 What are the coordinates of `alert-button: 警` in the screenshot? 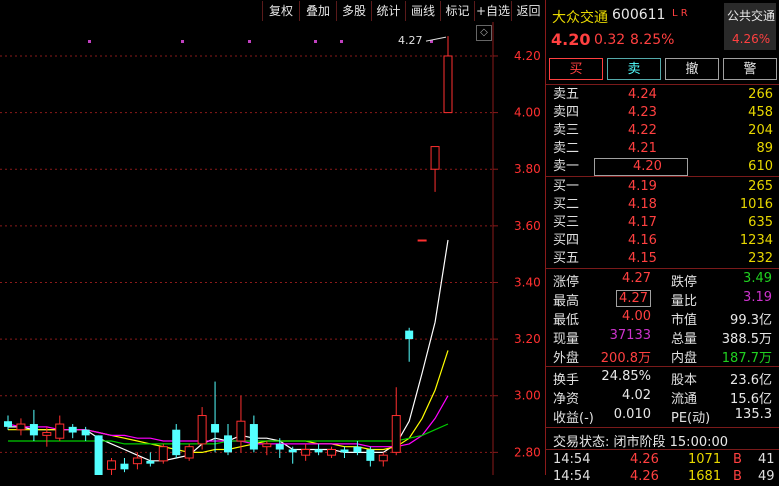 It's located at (750, 69).